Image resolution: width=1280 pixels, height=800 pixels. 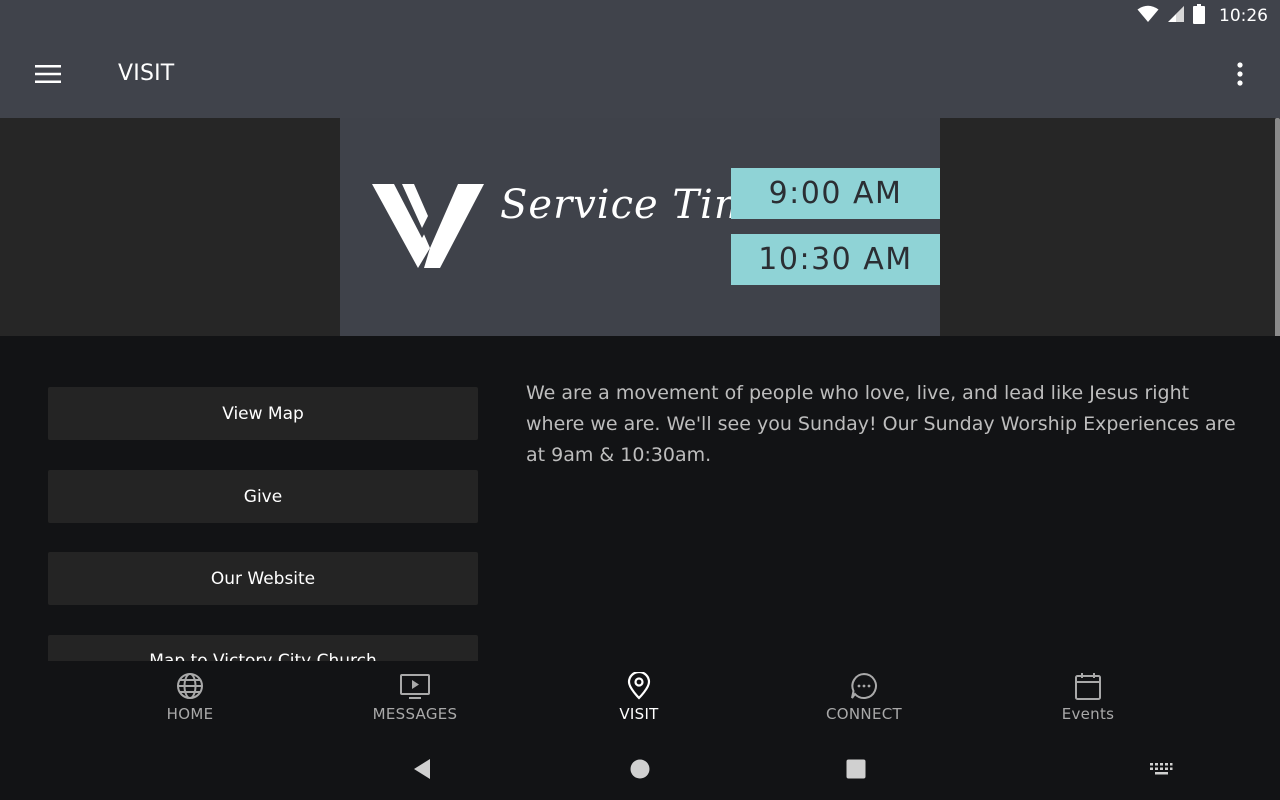 I want to click on tv-play-icon, so click(x=415, y=686).